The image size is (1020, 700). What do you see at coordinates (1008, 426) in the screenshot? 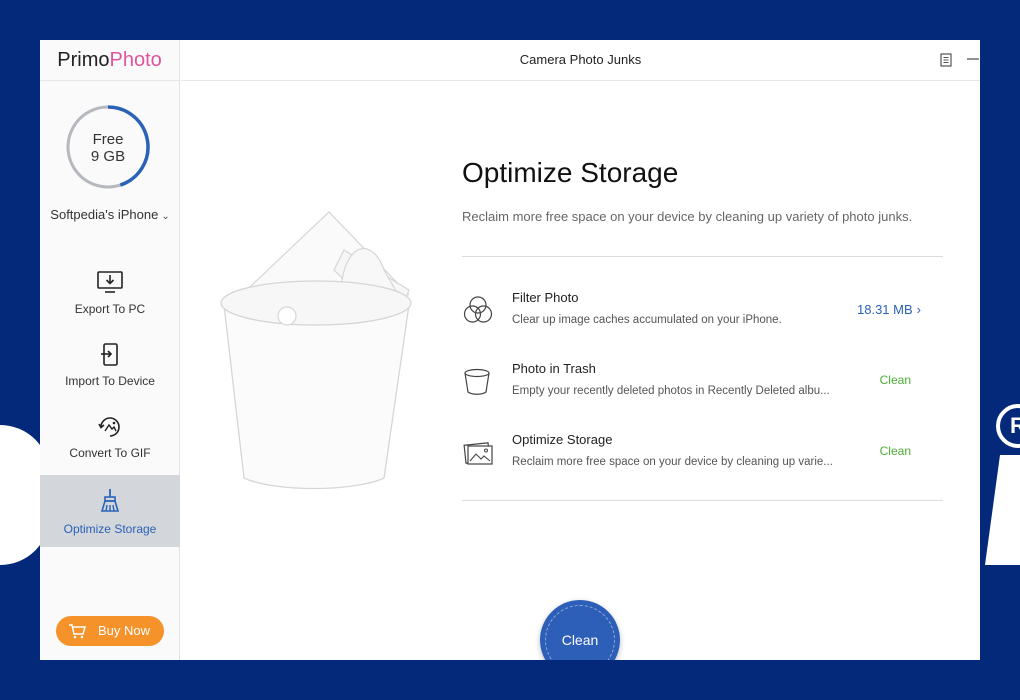
I see `background-registered-mark: R` at bounding box center [1008, 426].